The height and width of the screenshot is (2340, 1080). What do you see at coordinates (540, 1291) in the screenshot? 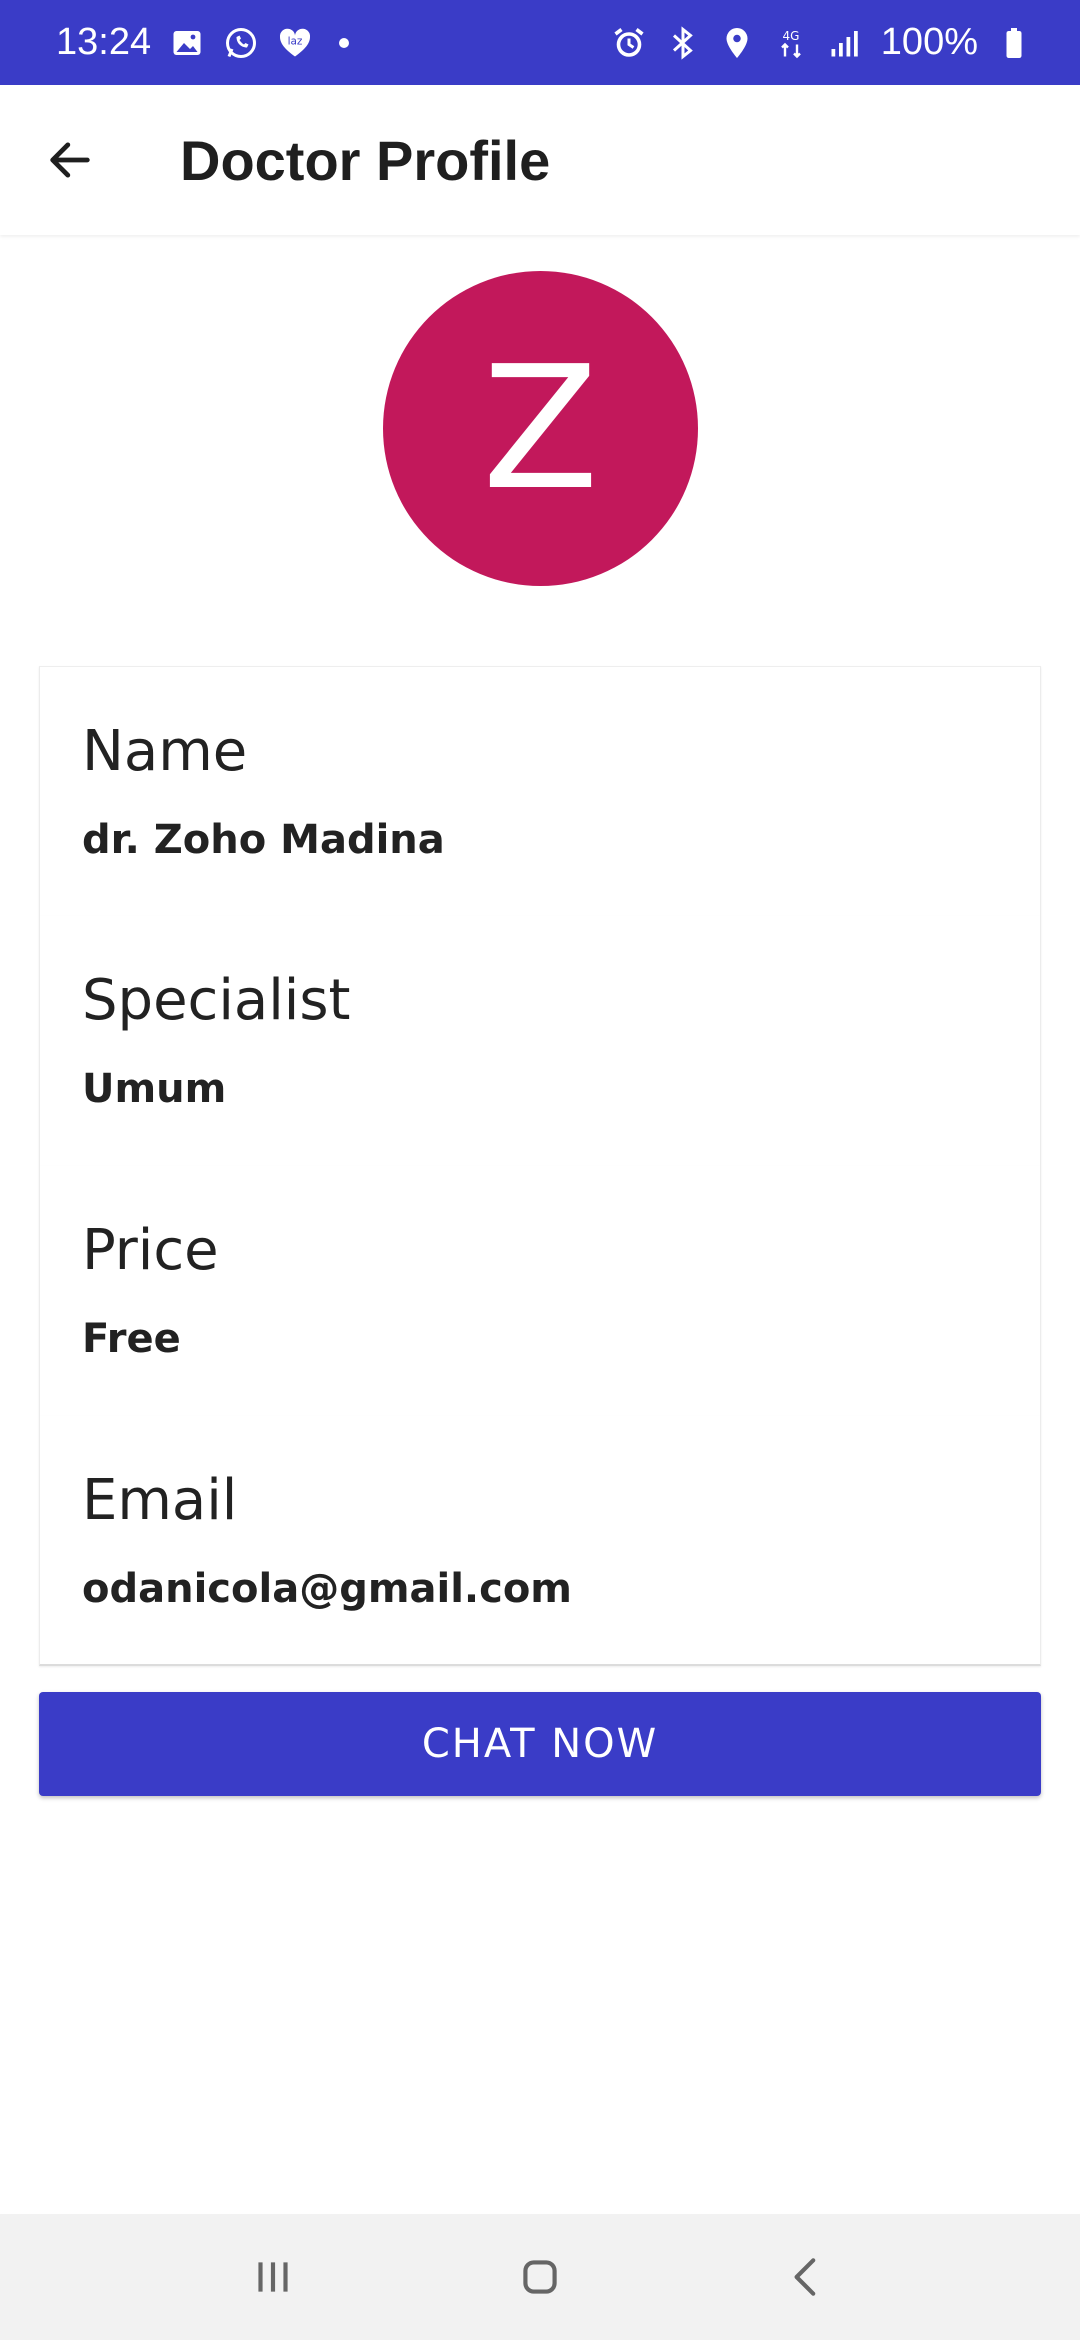
I see `price-card: Price Free` at bounding box center [540, 1291].